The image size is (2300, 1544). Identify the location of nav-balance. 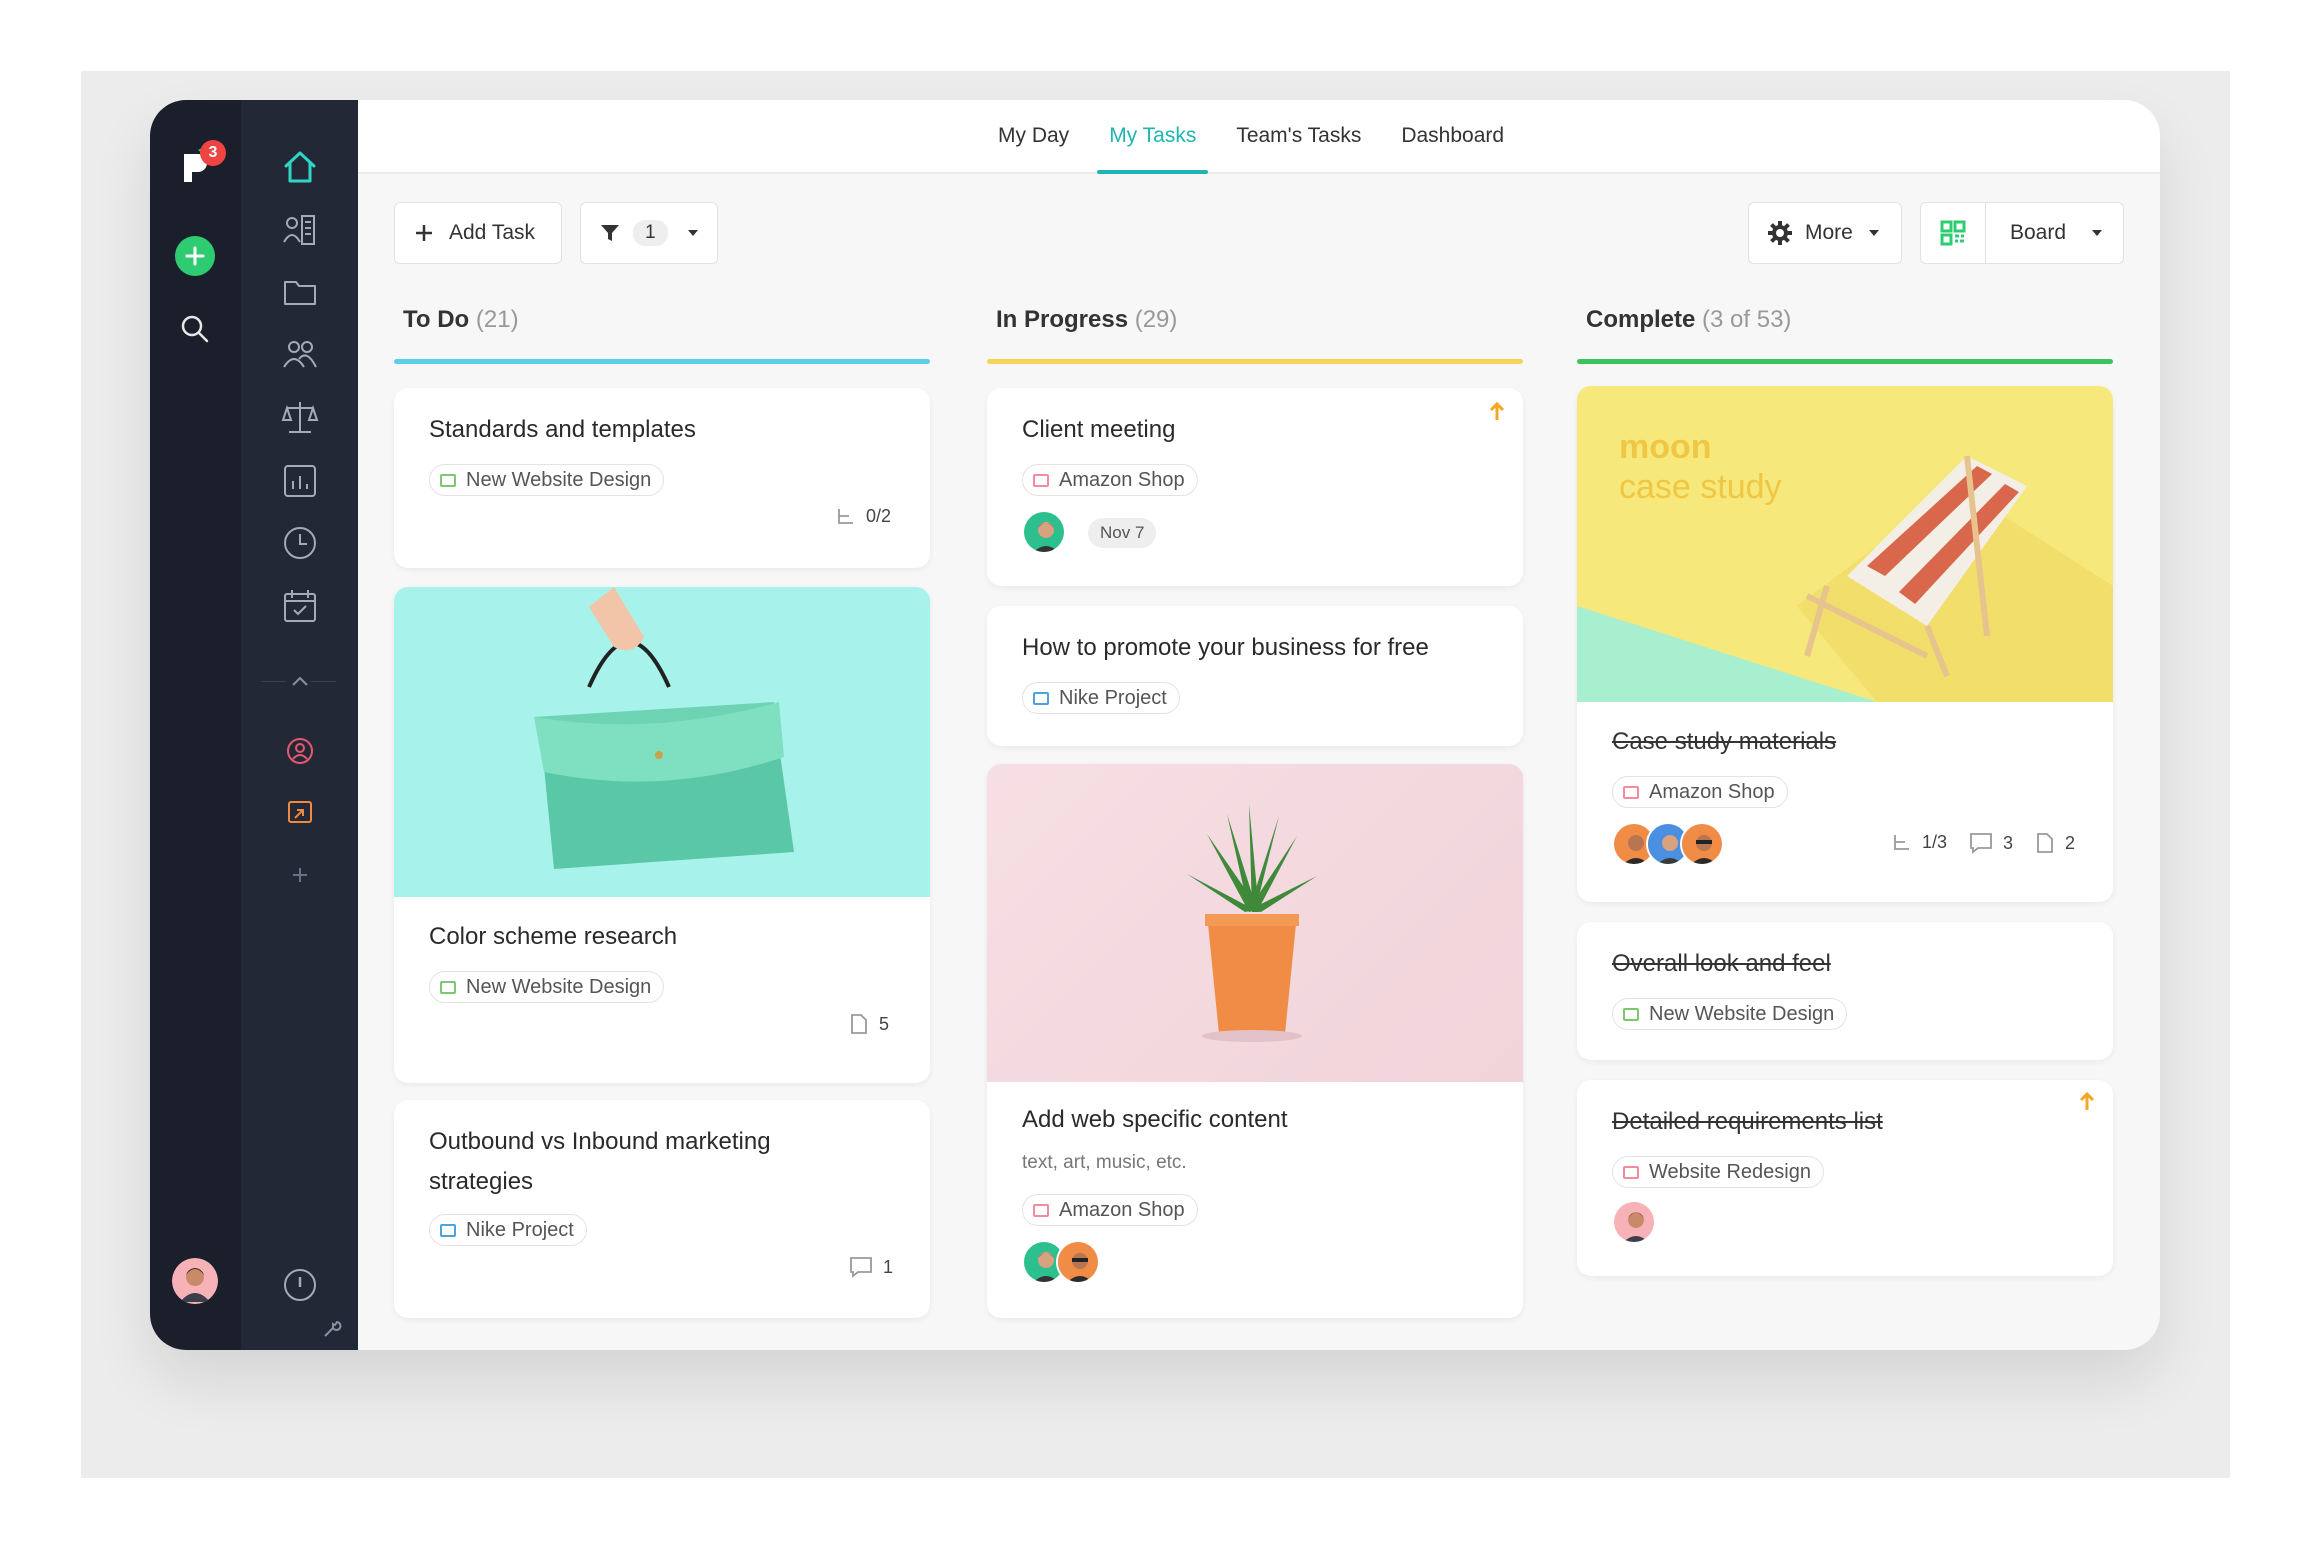
(299, 417).